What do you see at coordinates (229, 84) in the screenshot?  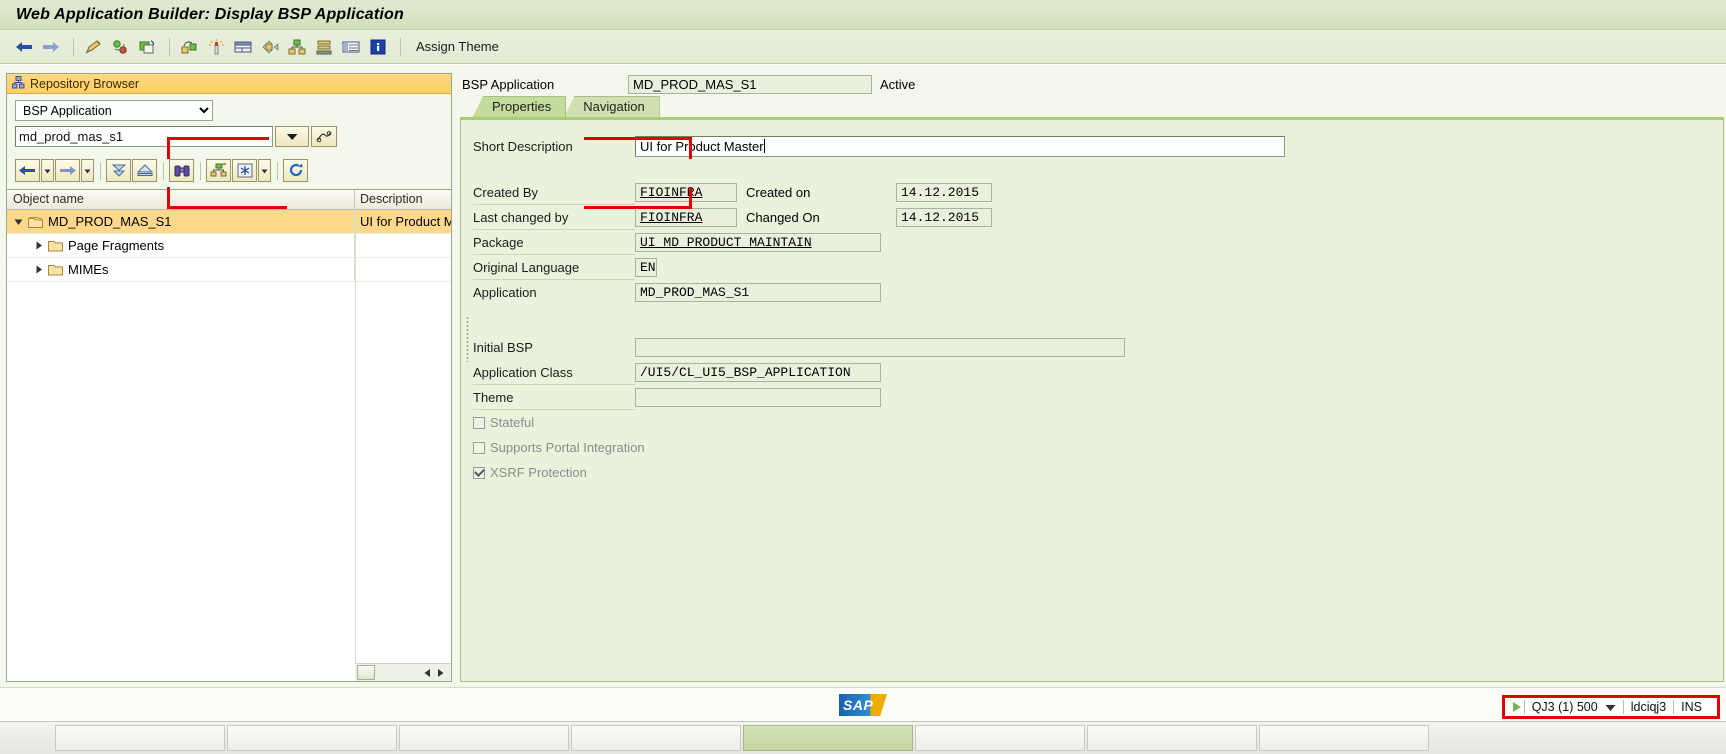 I see `repository-browser-header: Repository Browser` at bounding box center [229, 84].